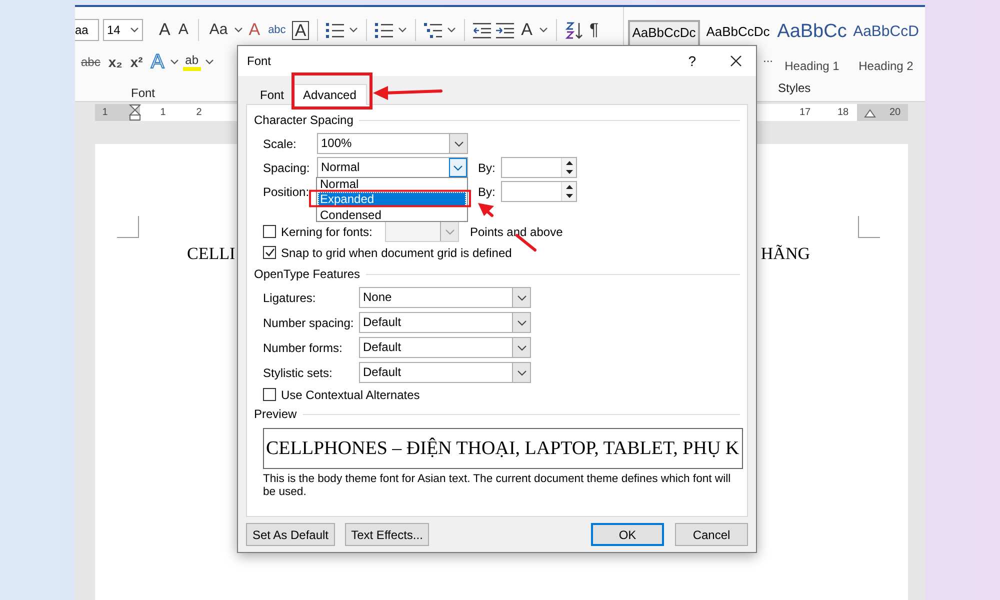 This screenshot has height=600, width=1000. Describe the element at coordinates (396, 253) in the screenshot. I see `checkbox-label: Snap to grid when document grid is defined` at that location.